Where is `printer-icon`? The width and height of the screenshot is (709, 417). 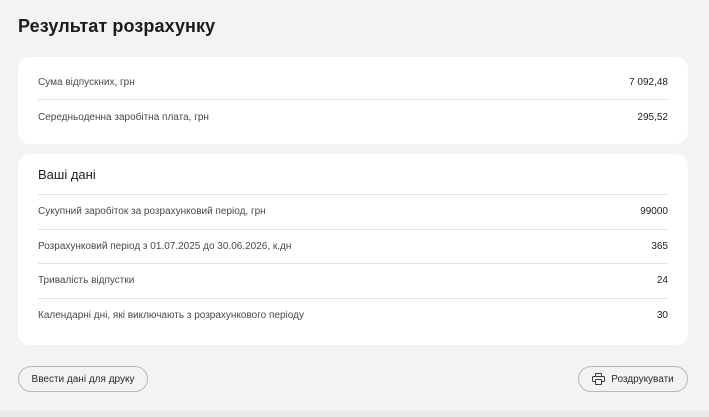
printer-icon is located at coordinates (599, 379).